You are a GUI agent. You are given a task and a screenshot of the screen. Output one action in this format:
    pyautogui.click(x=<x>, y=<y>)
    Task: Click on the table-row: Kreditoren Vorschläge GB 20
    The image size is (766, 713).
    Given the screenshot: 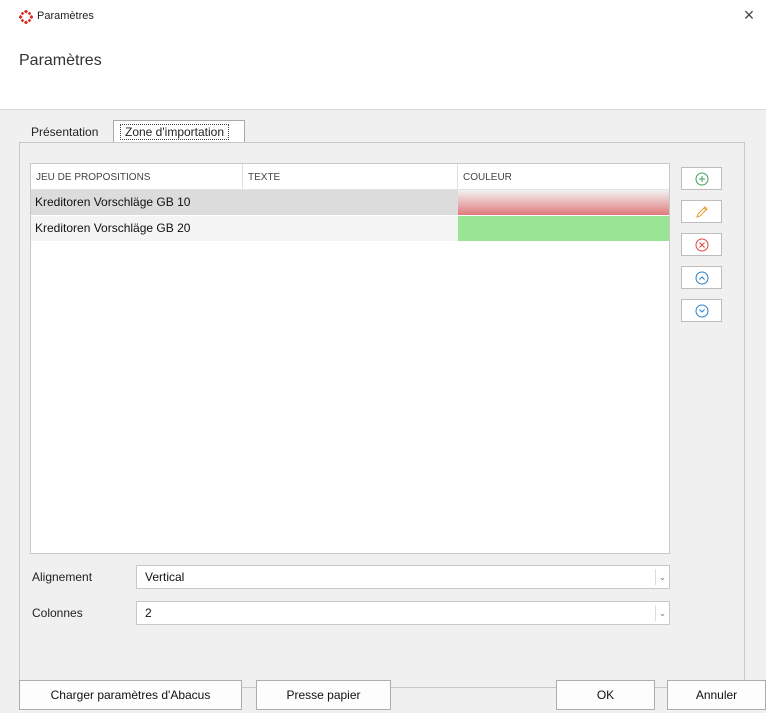 What is the action you would take?
    pyautogui.click(x=350, y=228)
    